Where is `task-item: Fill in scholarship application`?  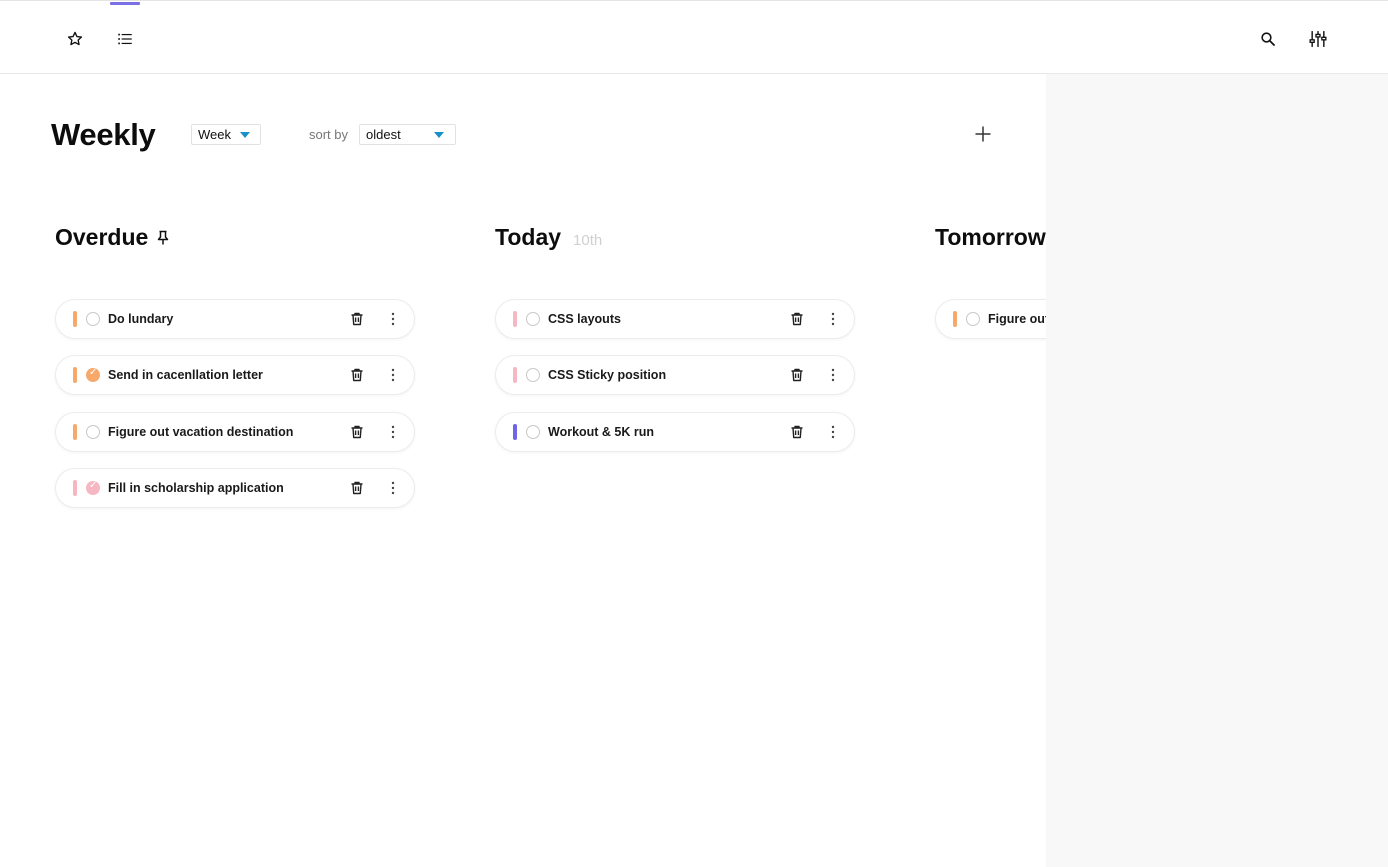 task-item: Fill in scholarship application is located at coordinates (235, 488).